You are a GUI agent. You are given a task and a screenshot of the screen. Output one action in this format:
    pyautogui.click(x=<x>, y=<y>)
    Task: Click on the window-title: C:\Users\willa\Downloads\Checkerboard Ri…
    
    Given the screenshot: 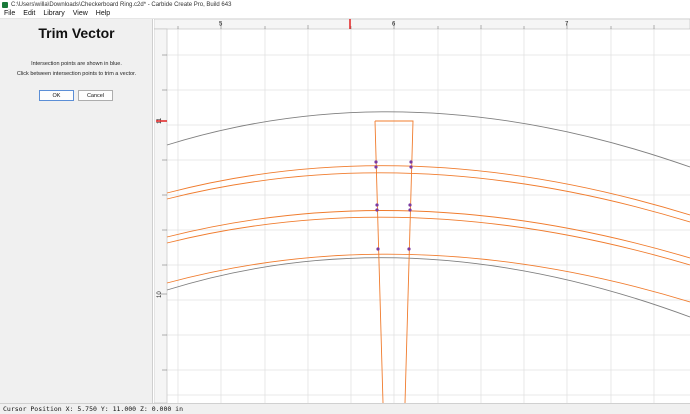 What is the action you would take?
    pyautogui.click(x=121, y=4)
    